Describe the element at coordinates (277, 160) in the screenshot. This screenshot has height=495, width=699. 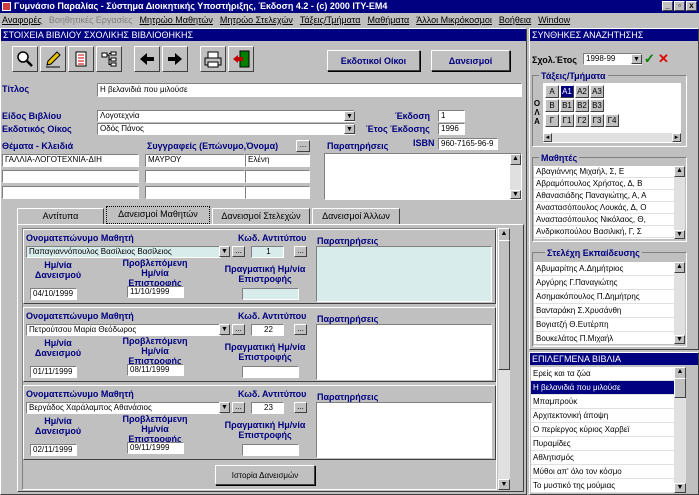
I see `author-first-1: Ελένη` at that location.